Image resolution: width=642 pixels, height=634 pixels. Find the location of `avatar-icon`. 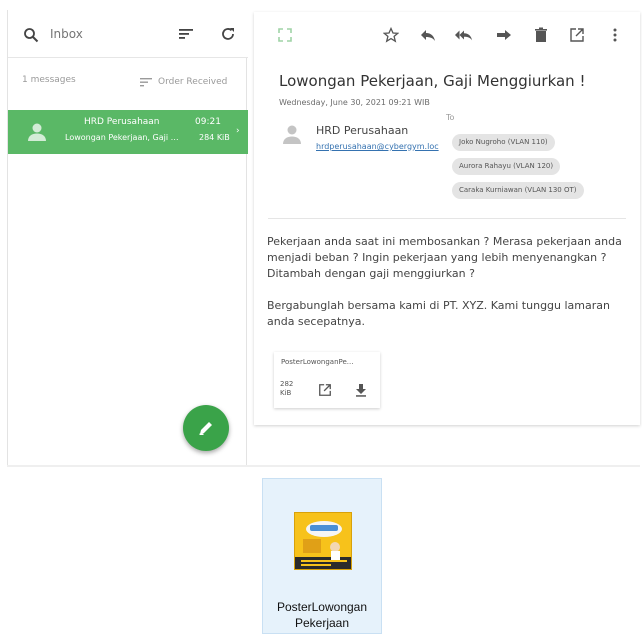

avatar-icon is located at coordinates (37, 132).